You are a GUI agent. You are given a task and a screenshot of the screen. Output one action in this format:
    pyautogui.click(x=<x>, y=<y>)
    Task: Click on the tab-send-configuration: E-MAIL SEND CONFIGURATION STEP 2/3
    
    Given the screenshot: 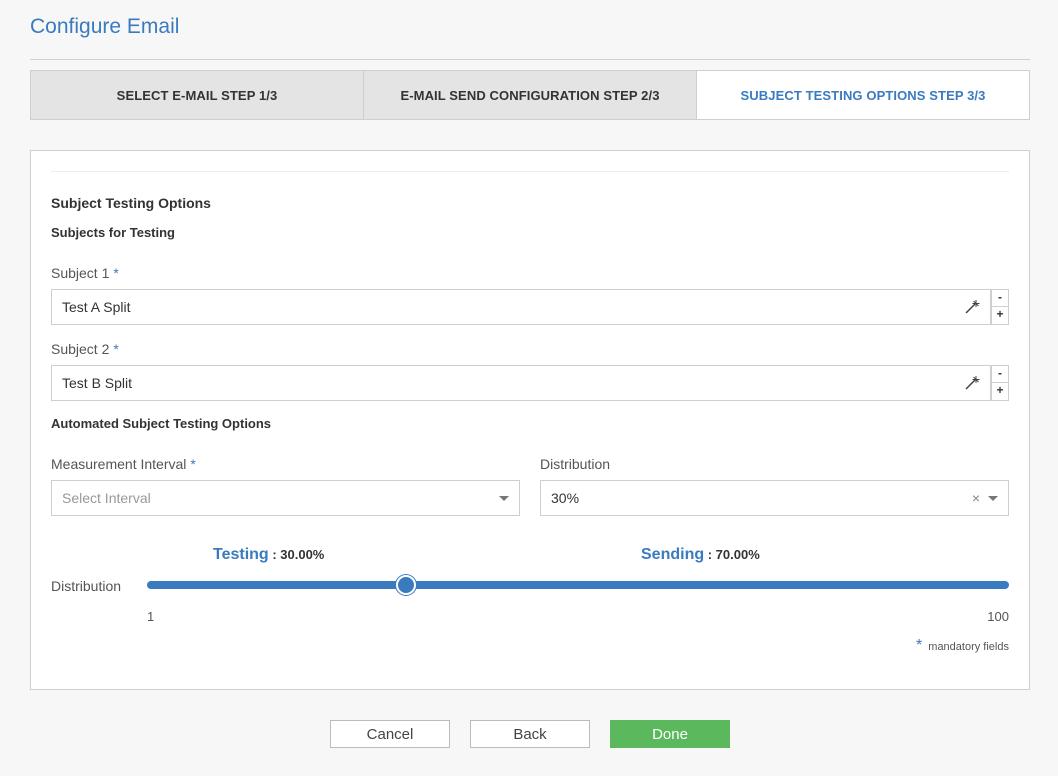 What is the action you would take?
    pyautogui.click(x=530, y=95)
    